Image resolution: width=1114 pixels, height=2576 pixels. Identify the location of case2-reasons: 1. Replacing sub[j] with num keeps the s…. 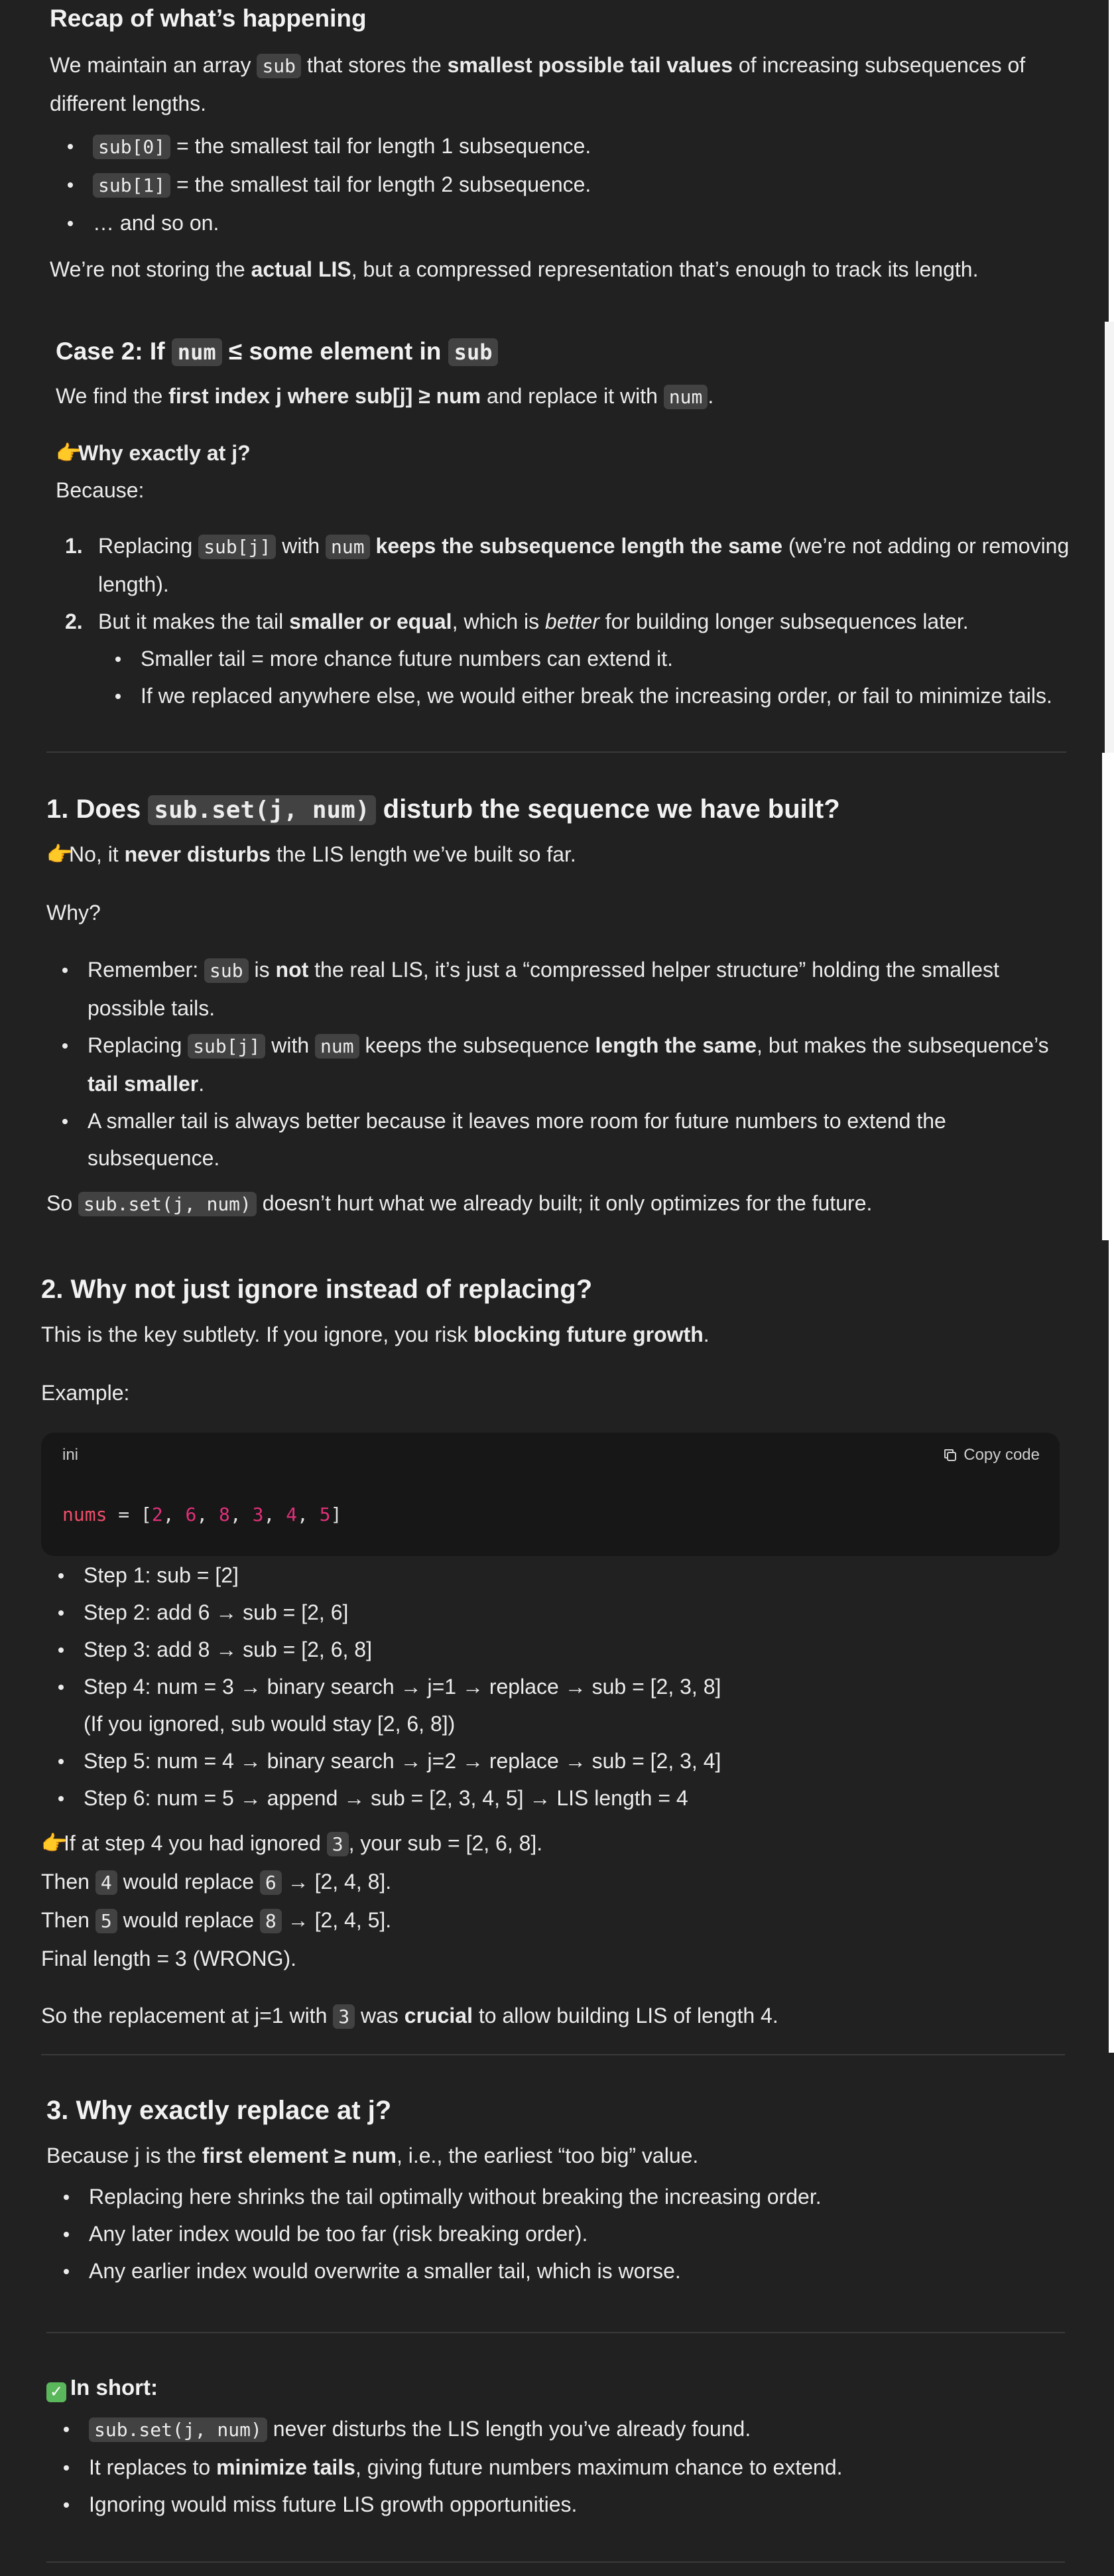
(577, 621).